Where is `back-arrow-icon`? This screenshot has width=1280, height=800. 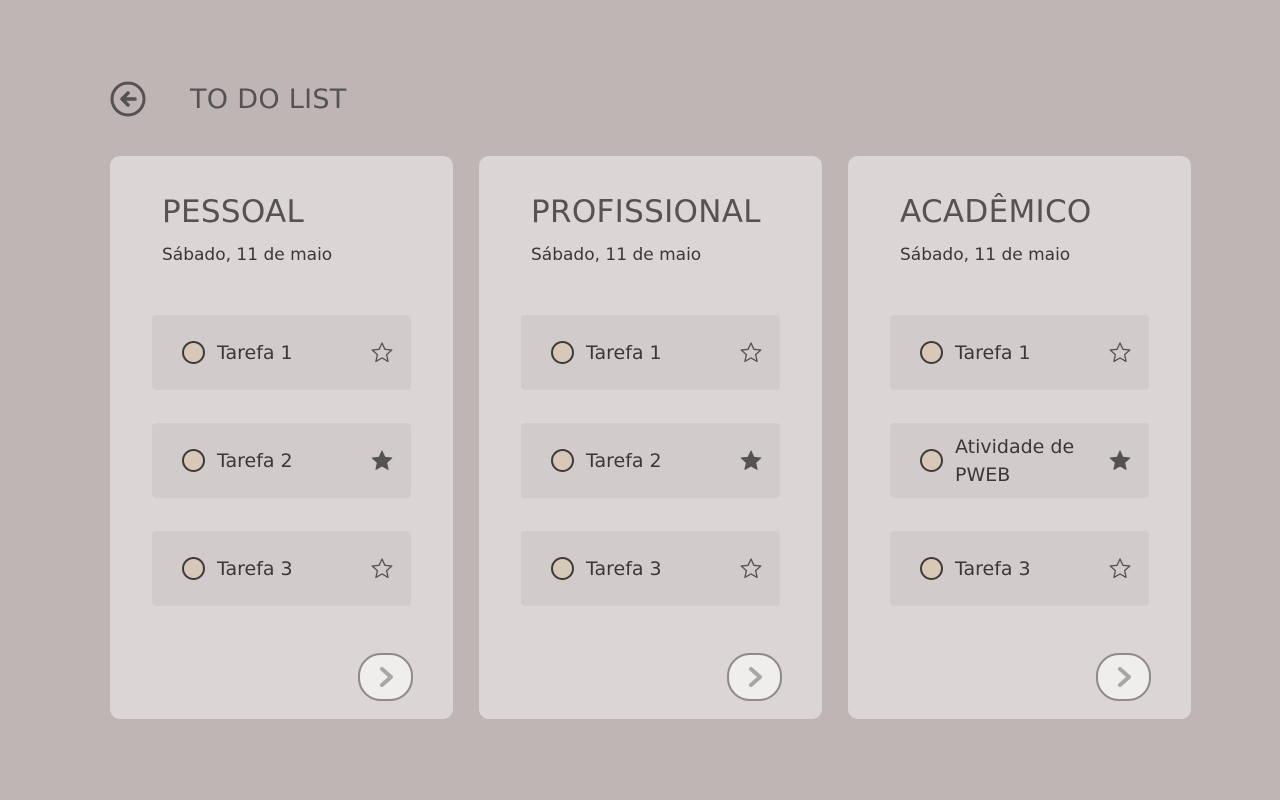 back-arrow-icon is located at coordinates (128, 99).